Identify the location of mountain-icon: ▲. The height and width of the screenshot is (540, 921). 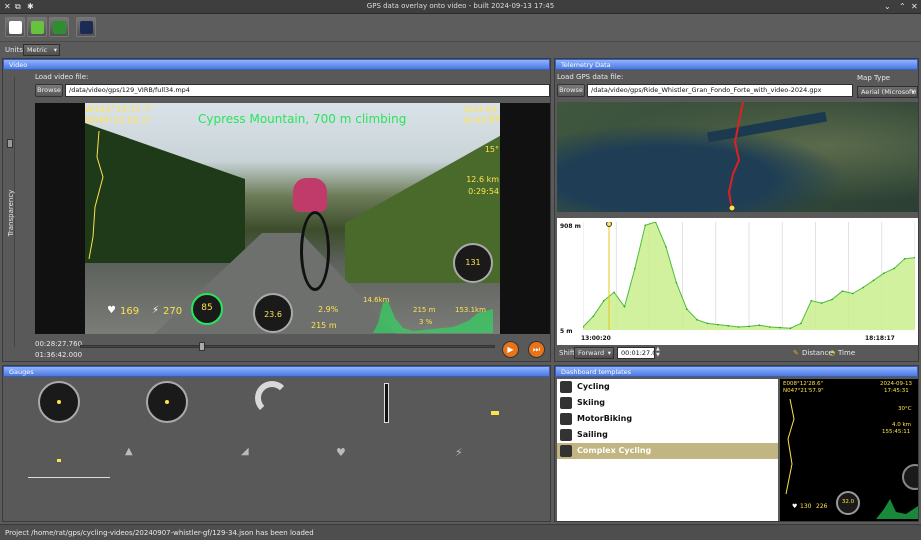
(129, 451).